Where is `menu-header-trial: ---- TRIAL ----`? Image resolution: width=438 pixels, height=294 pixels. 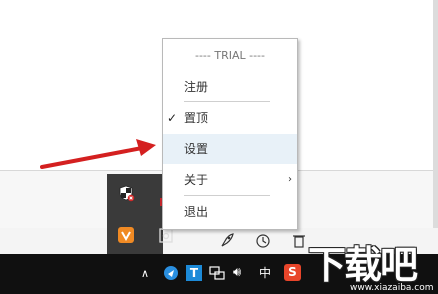
menu-header-trial: ---- TRIAL ---- is located at coordinates (229, 55).